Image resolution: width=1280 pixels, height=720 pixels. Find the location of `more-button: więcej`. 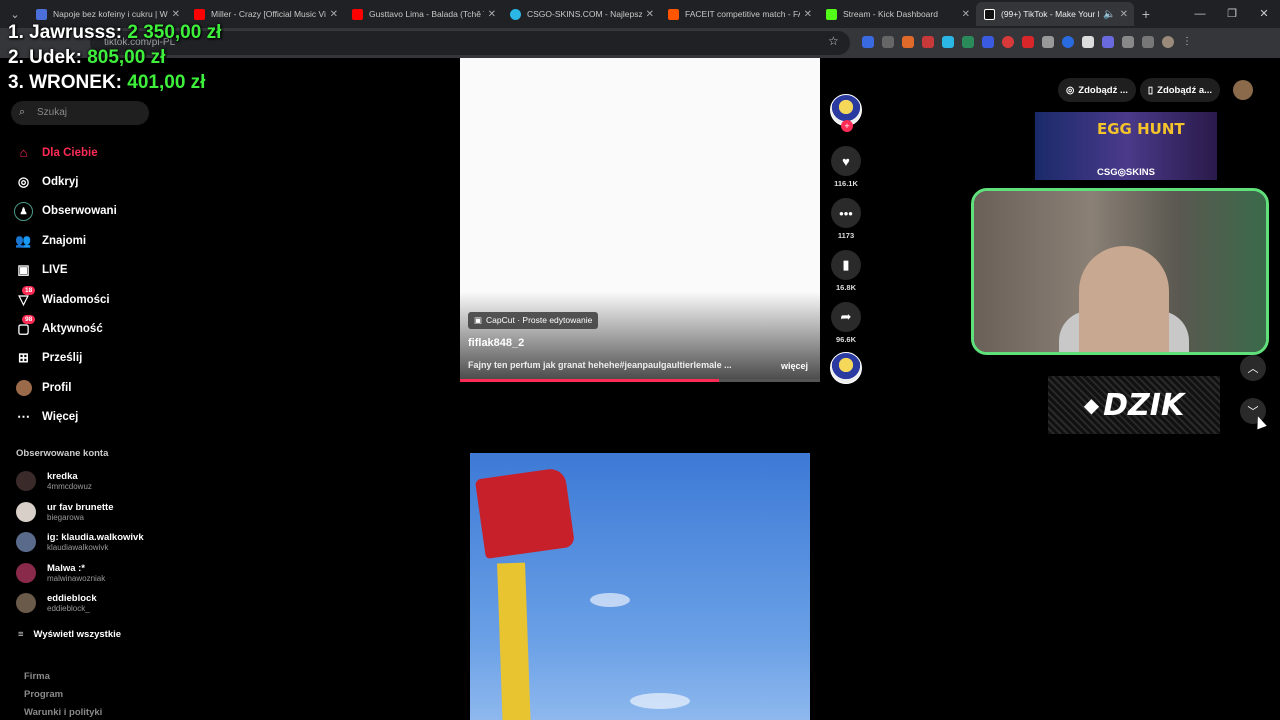

more-button: więcej is located at coordinates (794, 366).